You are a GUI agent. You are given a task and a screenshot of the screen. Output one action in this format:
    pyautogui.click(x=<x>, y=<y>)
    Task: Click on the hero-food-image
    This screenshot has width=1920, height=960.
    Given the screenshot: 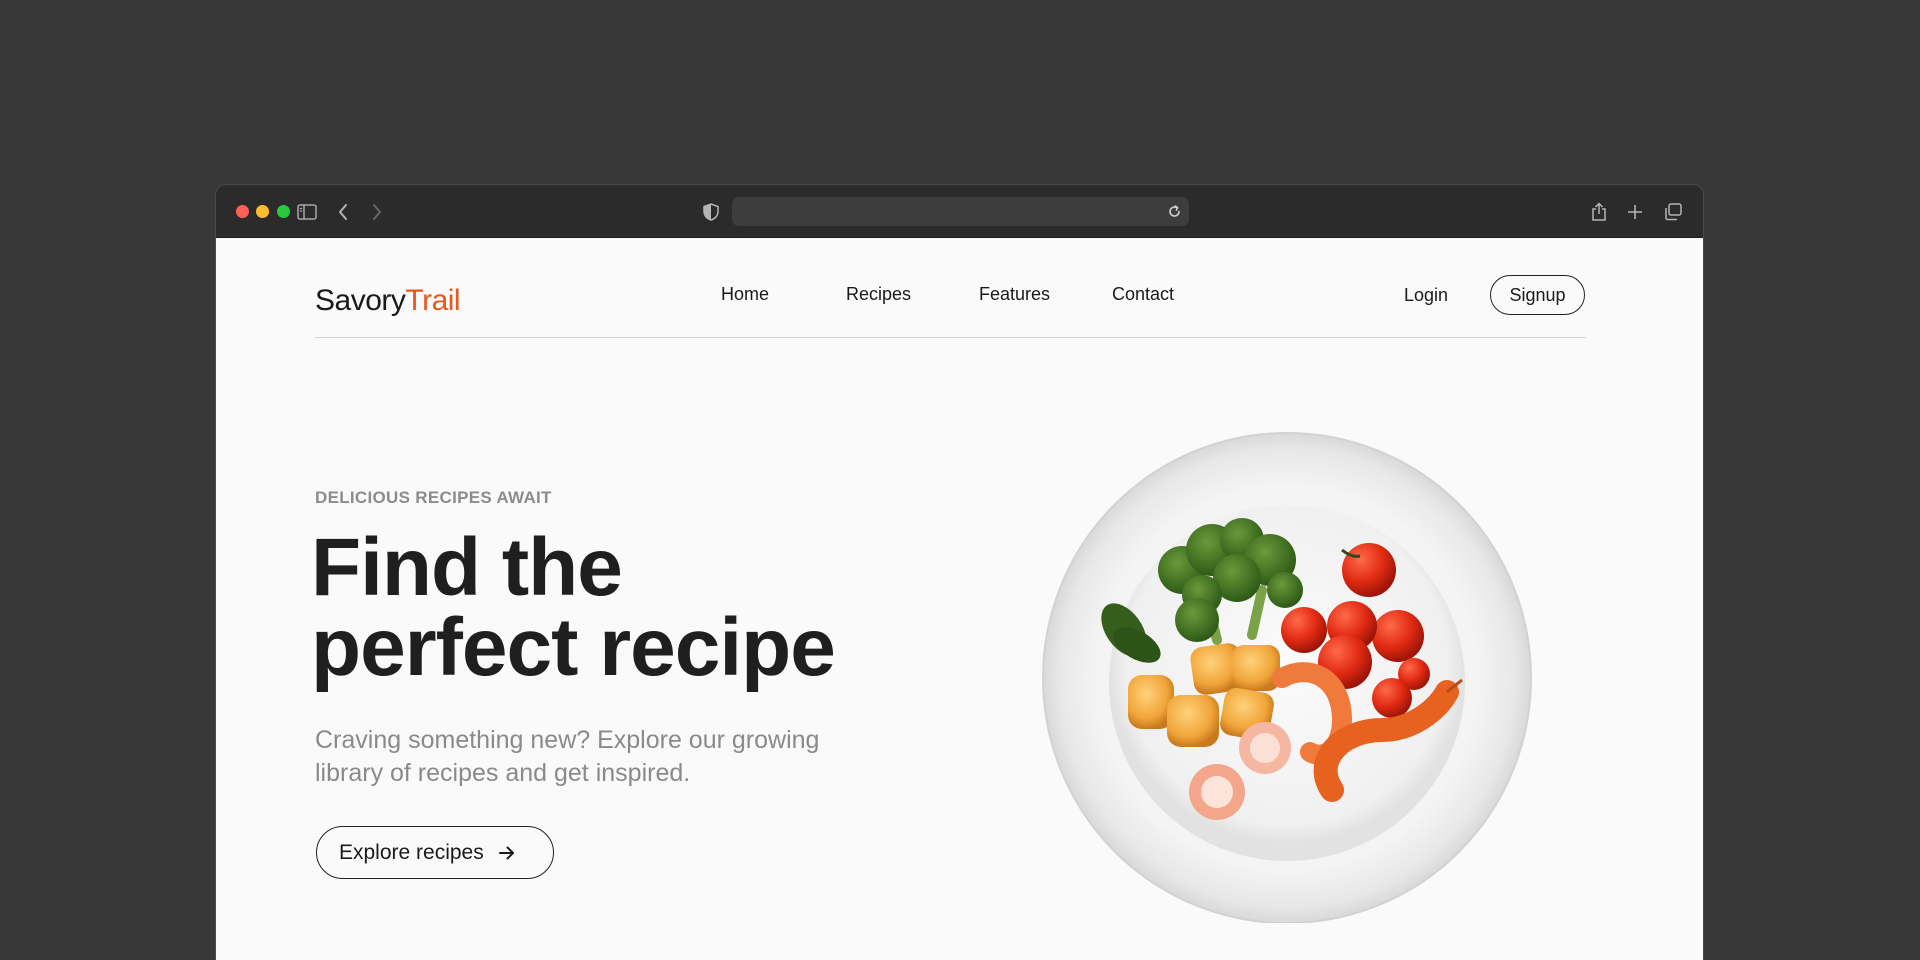 What is the action you would take?
    pyautogui.click(x=1287, y=677)
    